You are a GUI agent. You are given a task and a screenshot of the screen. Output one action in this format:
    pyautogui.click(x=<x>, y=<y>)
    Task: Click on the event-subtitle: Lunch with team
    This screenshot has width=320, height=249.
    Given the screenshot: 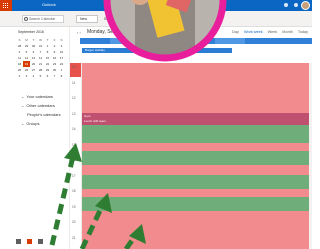 What is the action you would take?
    pyautogui.click(x=95, y=121)
    